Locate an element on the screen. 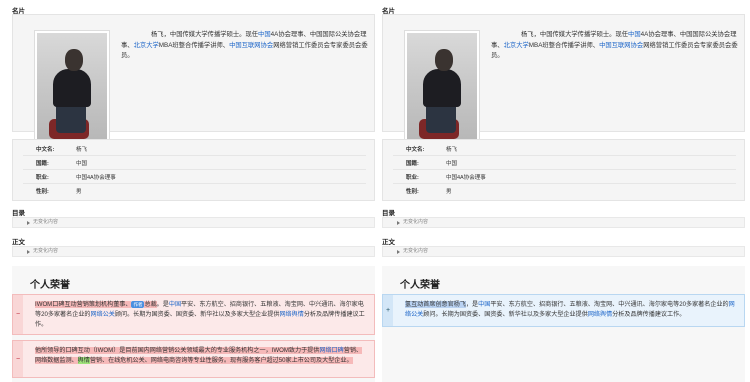 The height and width of the screenshot is (382, 750). link-wom: 网络口碑 is located at coordinates (331, 350).